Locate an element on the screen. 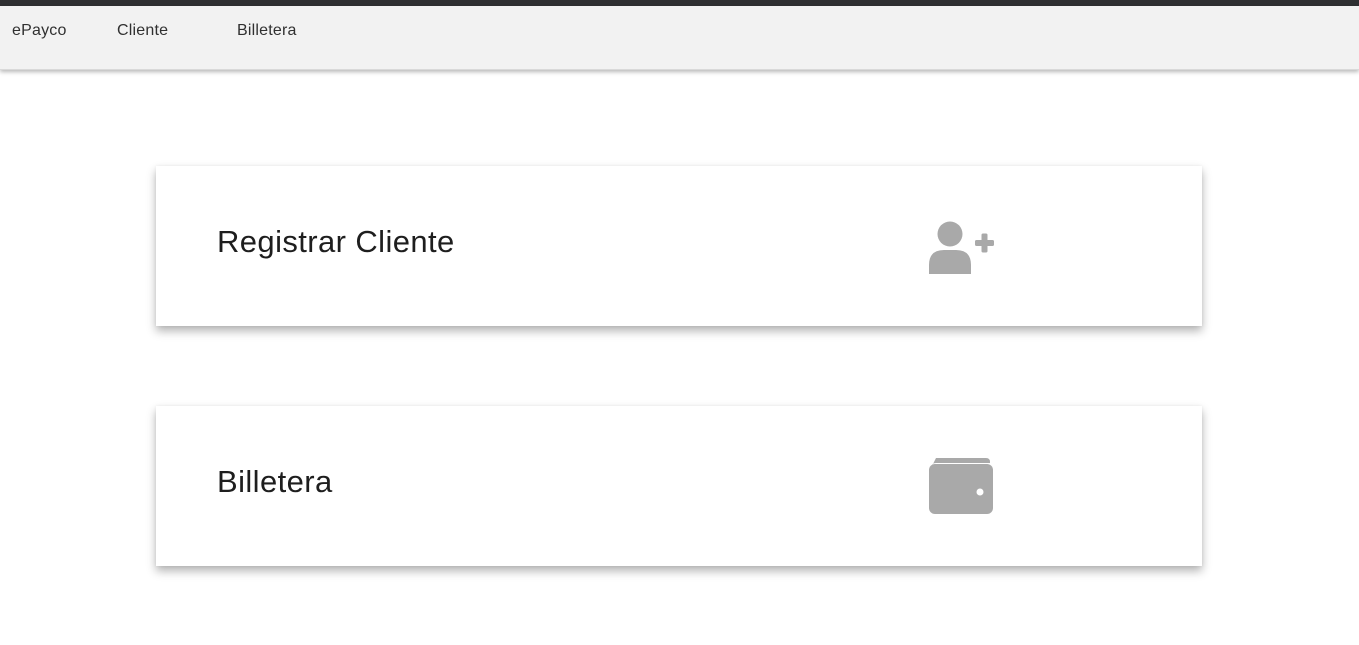 Image resolution: width=1359 pixels, height=645 pixels. user-plus-icon is located at coordinates (961, 246).